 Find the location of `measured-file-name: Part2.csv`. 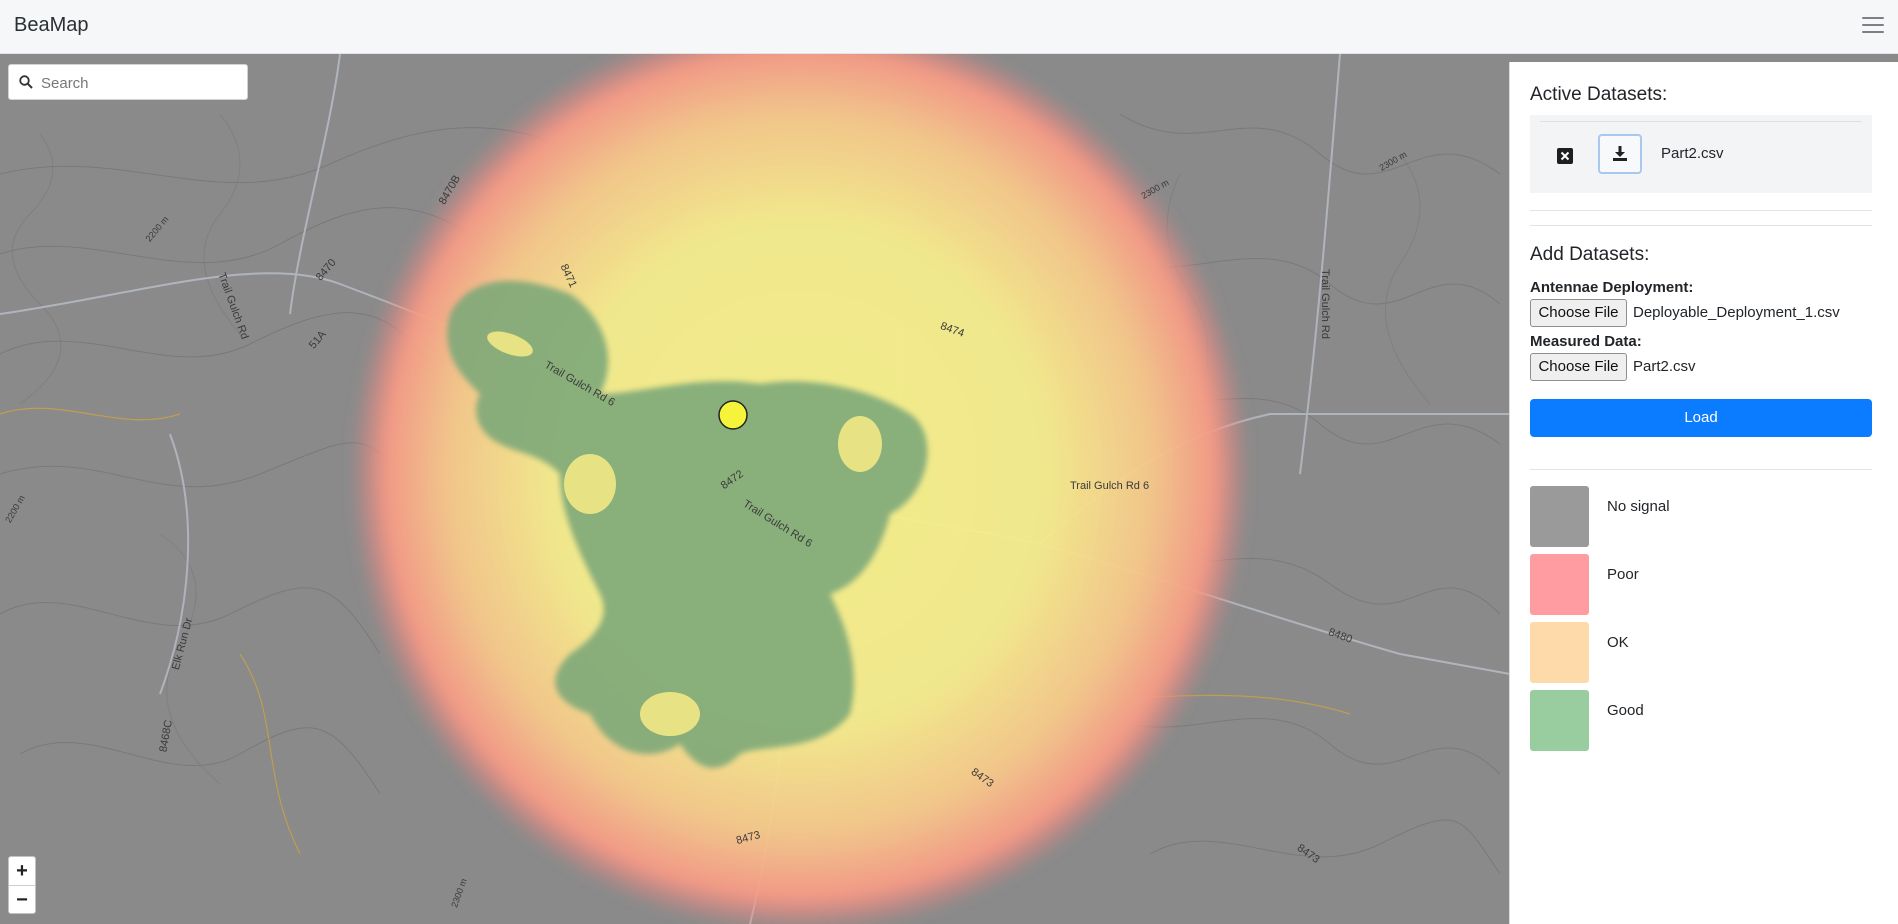

measured-file-name: Part2.csv is located at coordinates (1664, 366).